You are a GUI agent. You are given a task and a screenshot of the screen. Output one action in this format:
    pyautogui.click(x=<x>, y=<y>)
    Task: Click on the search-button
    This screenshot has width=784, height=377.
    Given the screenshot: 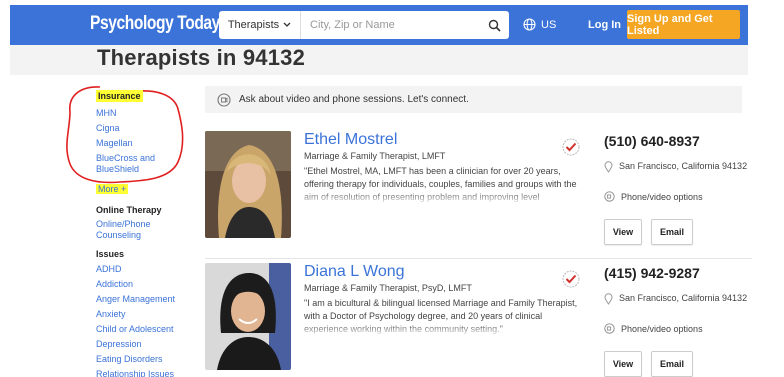 What is the action you would take?
    pyautogui.click(x=494, y=25)
    